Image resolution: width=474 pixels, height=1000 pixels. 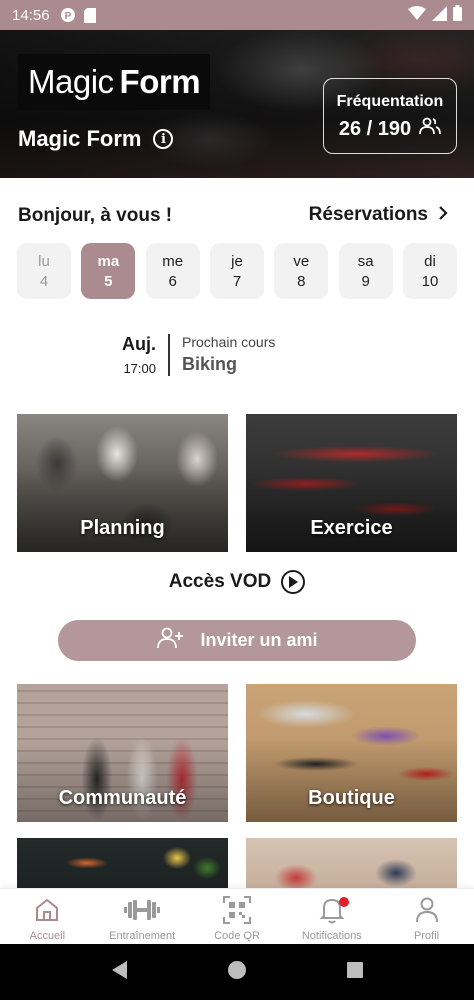 I want to click on user-icon, so click(x=427, y=910).